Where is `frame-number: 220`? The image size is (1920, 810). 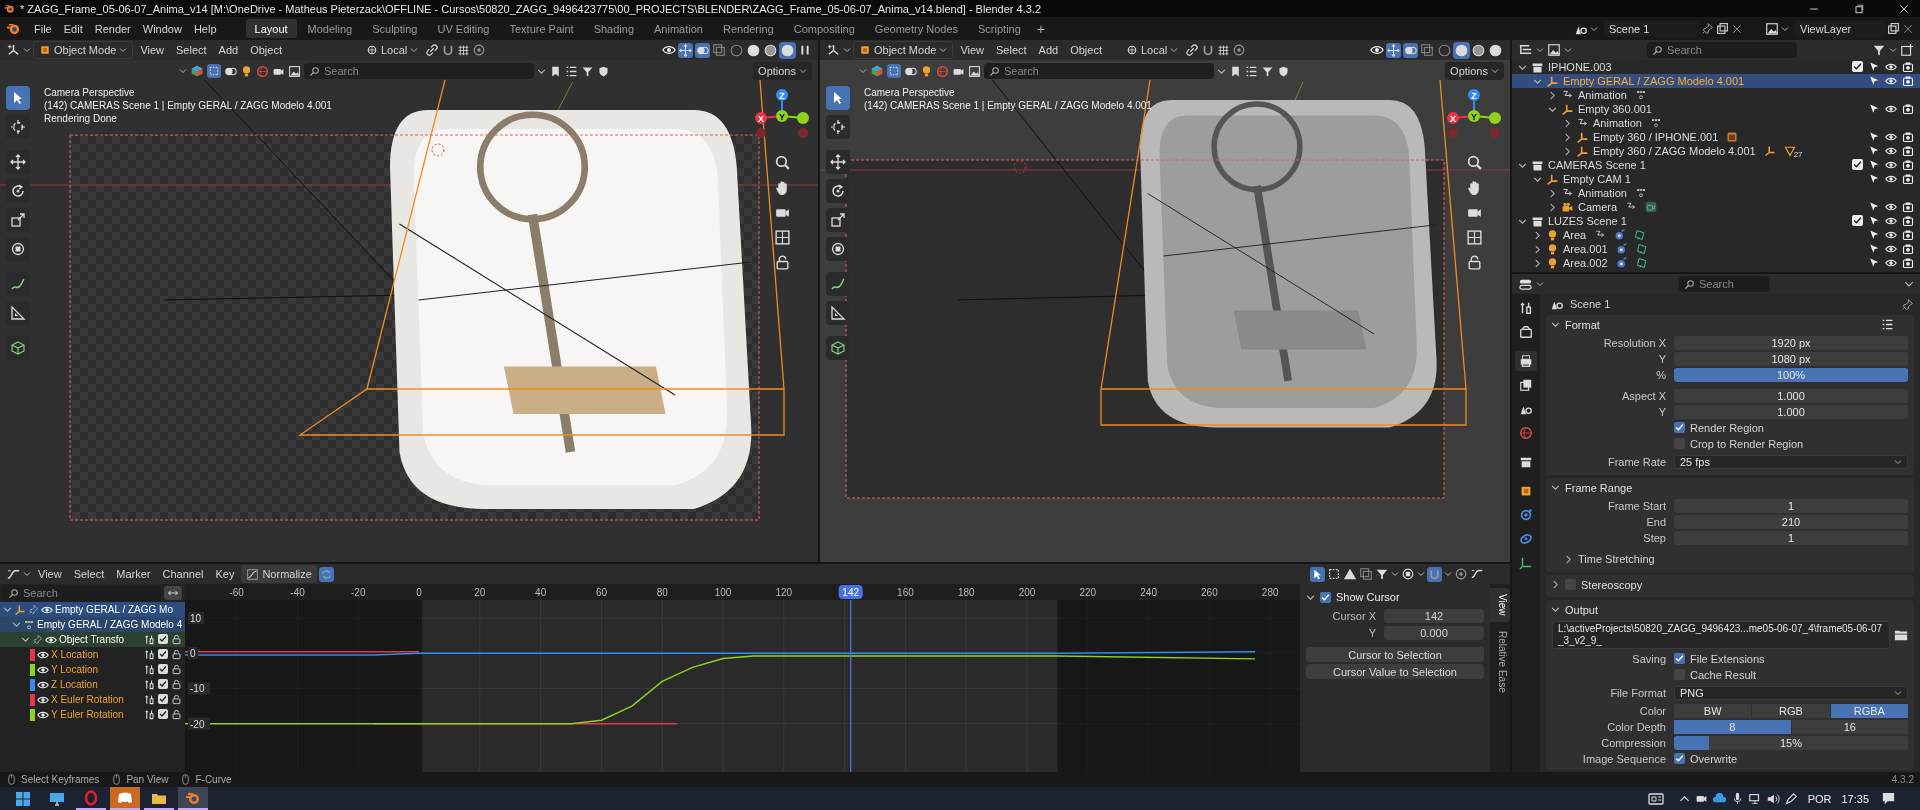 frame-number: 220 is located at coordinates (1088, 592).